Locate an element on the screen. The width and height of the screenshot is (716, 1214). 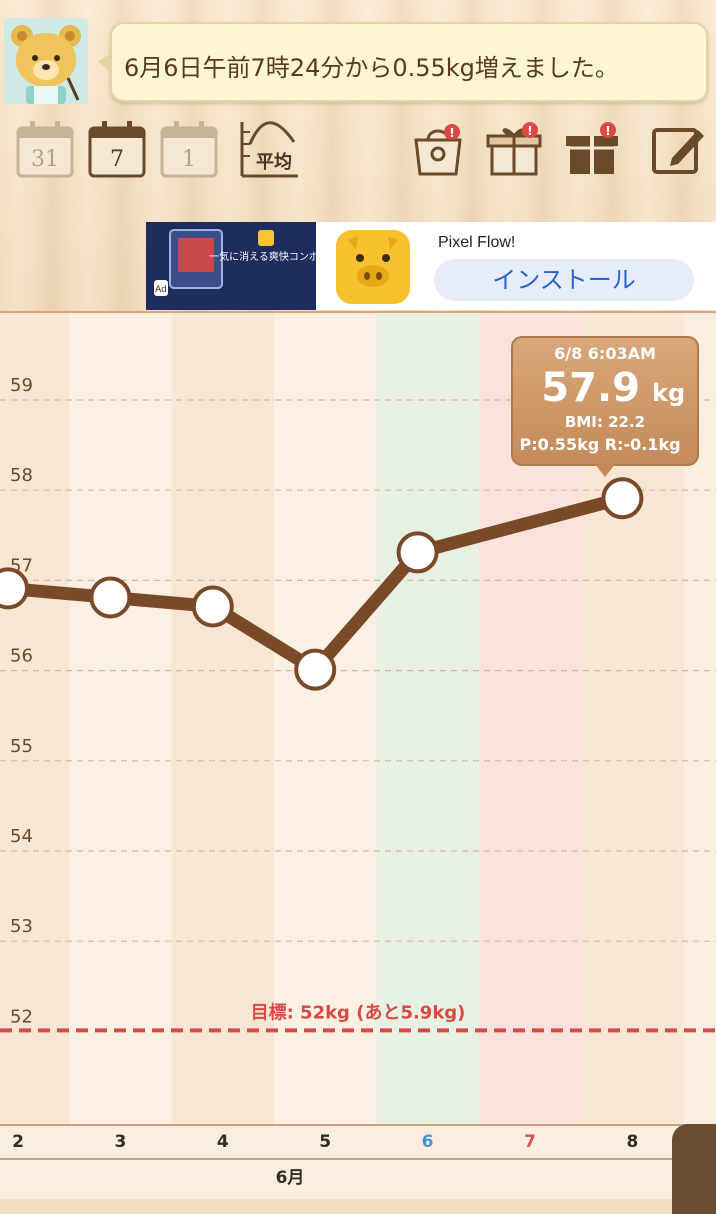
edit-button is located at coordinates (679, 149).